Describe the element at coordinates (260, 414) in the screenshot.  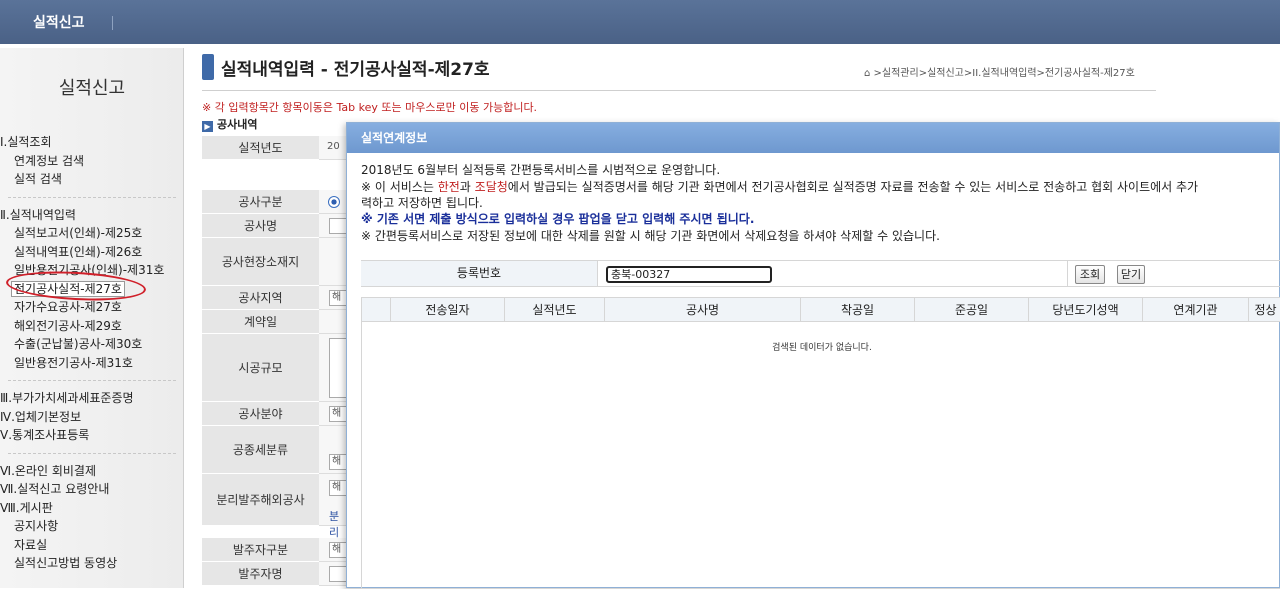
I see `label-field: 공사분야` at that location.